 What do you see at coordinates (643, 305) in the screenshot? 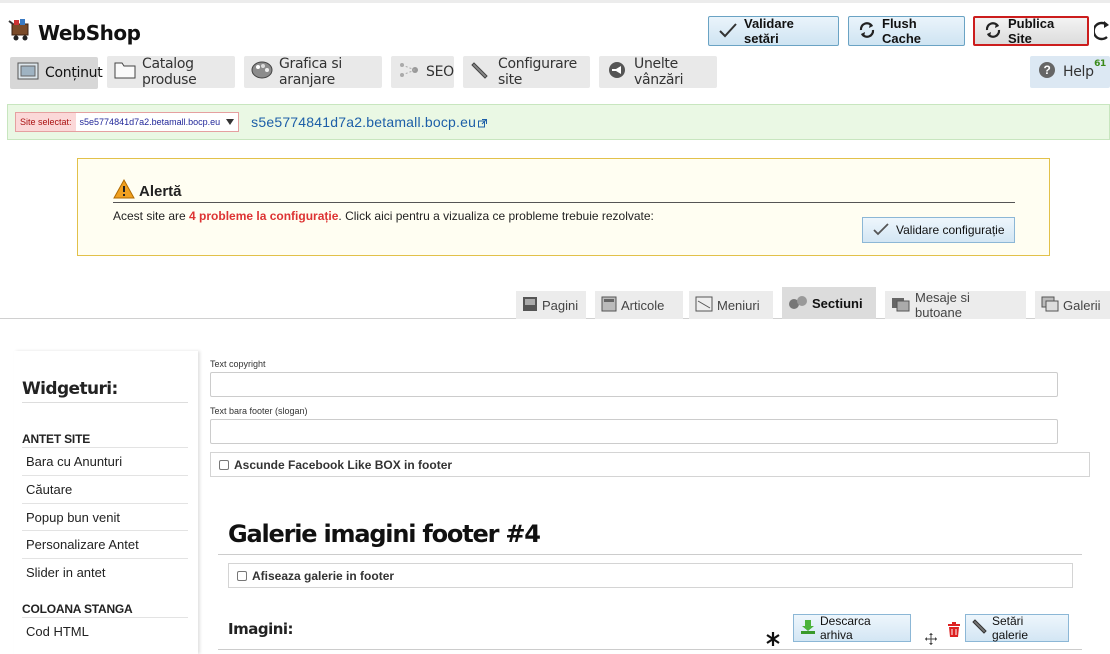
I see `tab-articles-label: Articole` at bounding box center [643, 305].